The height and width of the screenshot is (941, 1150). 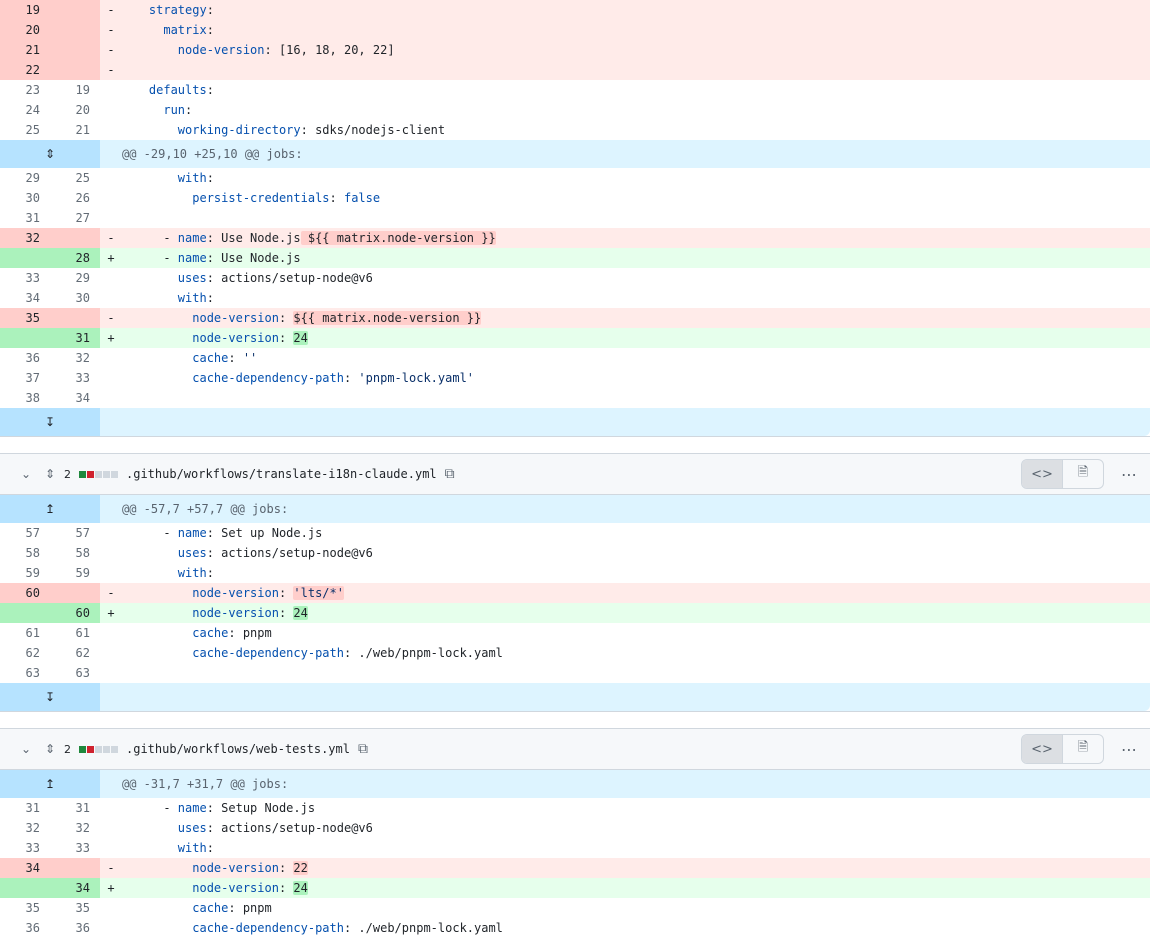 What do you see at coordinates (575, 50) in the screenshot?
I see `diff-line-del: 21 - node-version: [16, 18, 20, 22]` at bounding box center [575, 50].